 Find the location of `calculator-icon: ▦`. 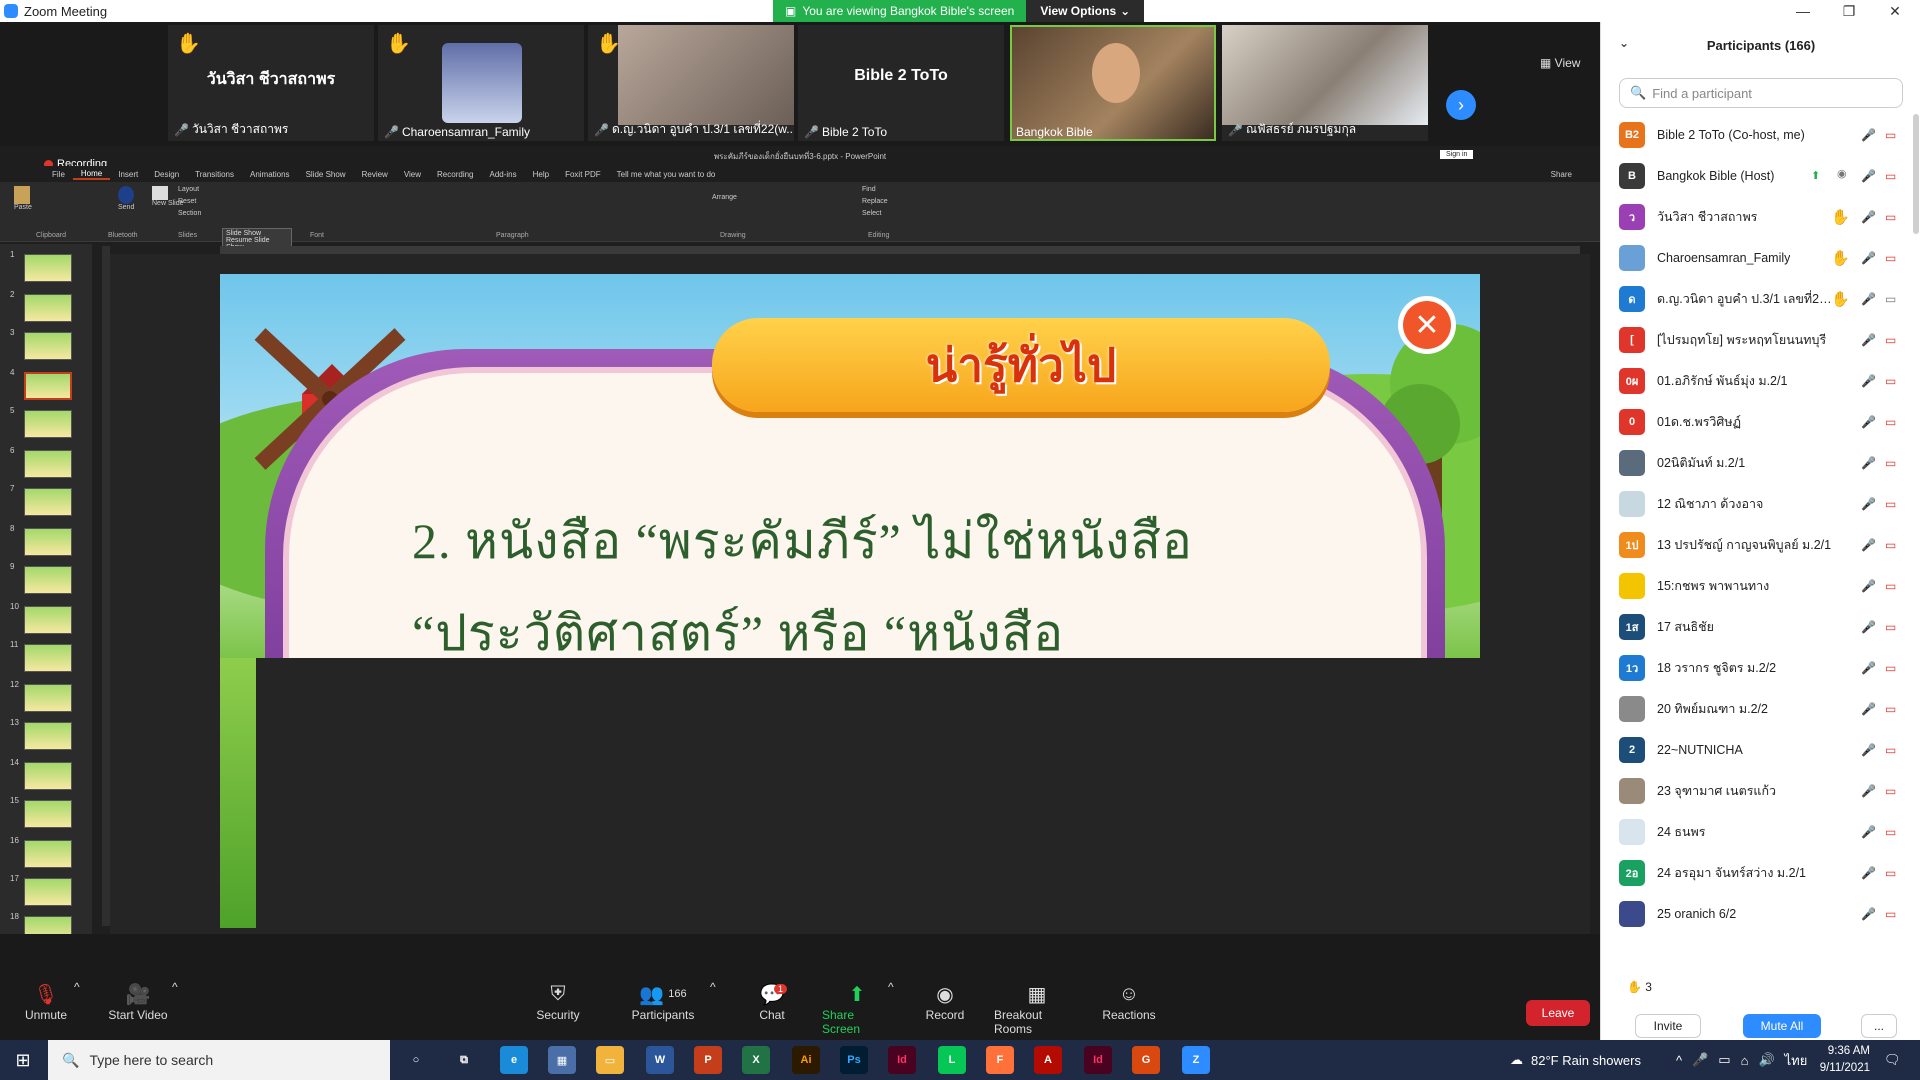

calculator-icon: ▦ is located at coordinates (562, 1060).